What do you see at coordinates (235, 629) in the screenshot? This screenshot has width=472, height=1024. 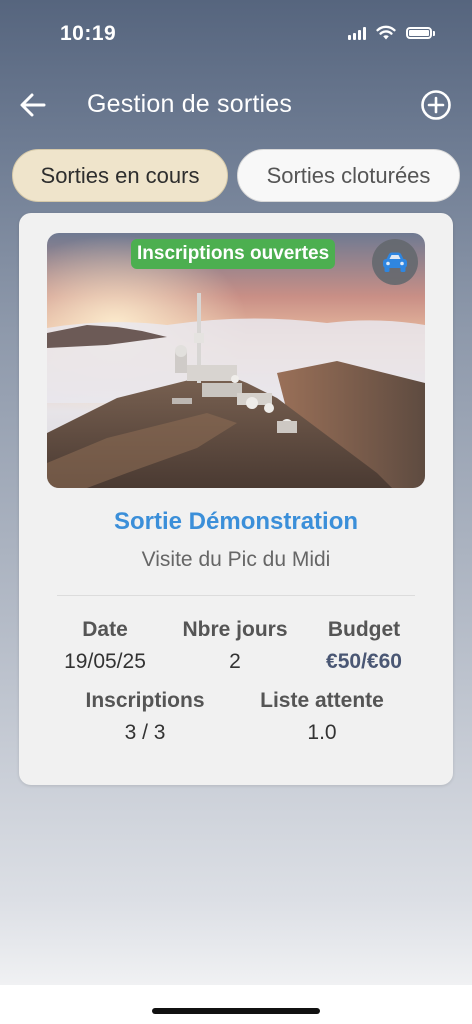 I see `days-label: Nbre jours` at bounding box center [235, 629].